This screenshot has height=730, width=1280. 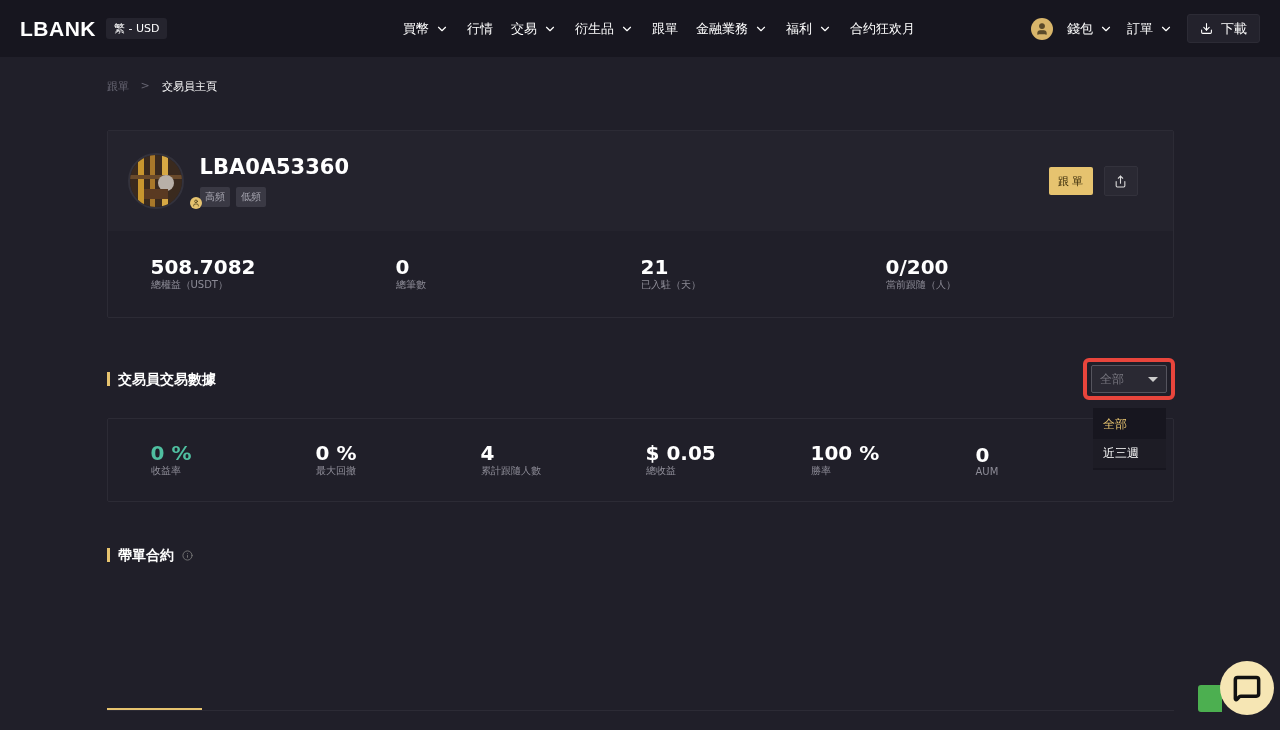 What do you see at coordinates (250, 197) in the screenshot?
I see `tag: 低頻` at bounding box center [250, 197].